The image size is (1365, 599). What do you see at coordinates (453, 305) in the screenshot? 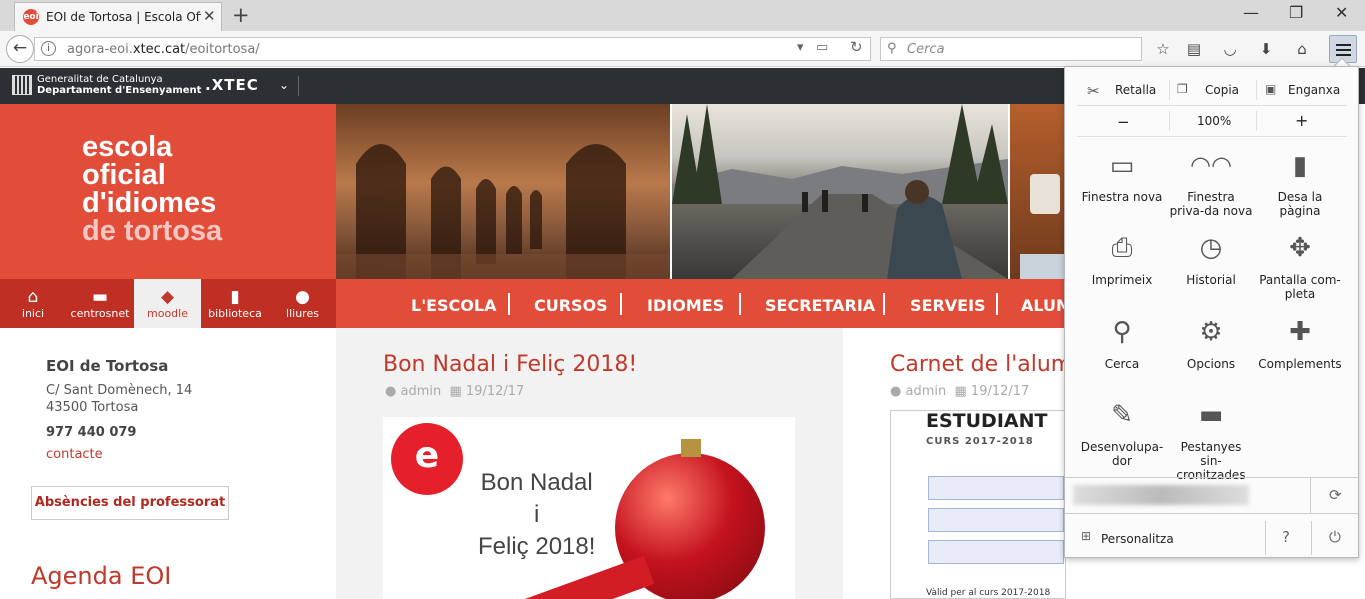
I see `nav-escola: L'ESCOLA` at bounding box center [453, 305].